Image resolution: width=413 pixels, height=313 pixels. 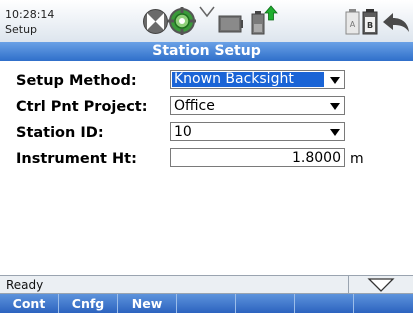 I want to click on station-id-value: 10, so click(x=183, y=132).